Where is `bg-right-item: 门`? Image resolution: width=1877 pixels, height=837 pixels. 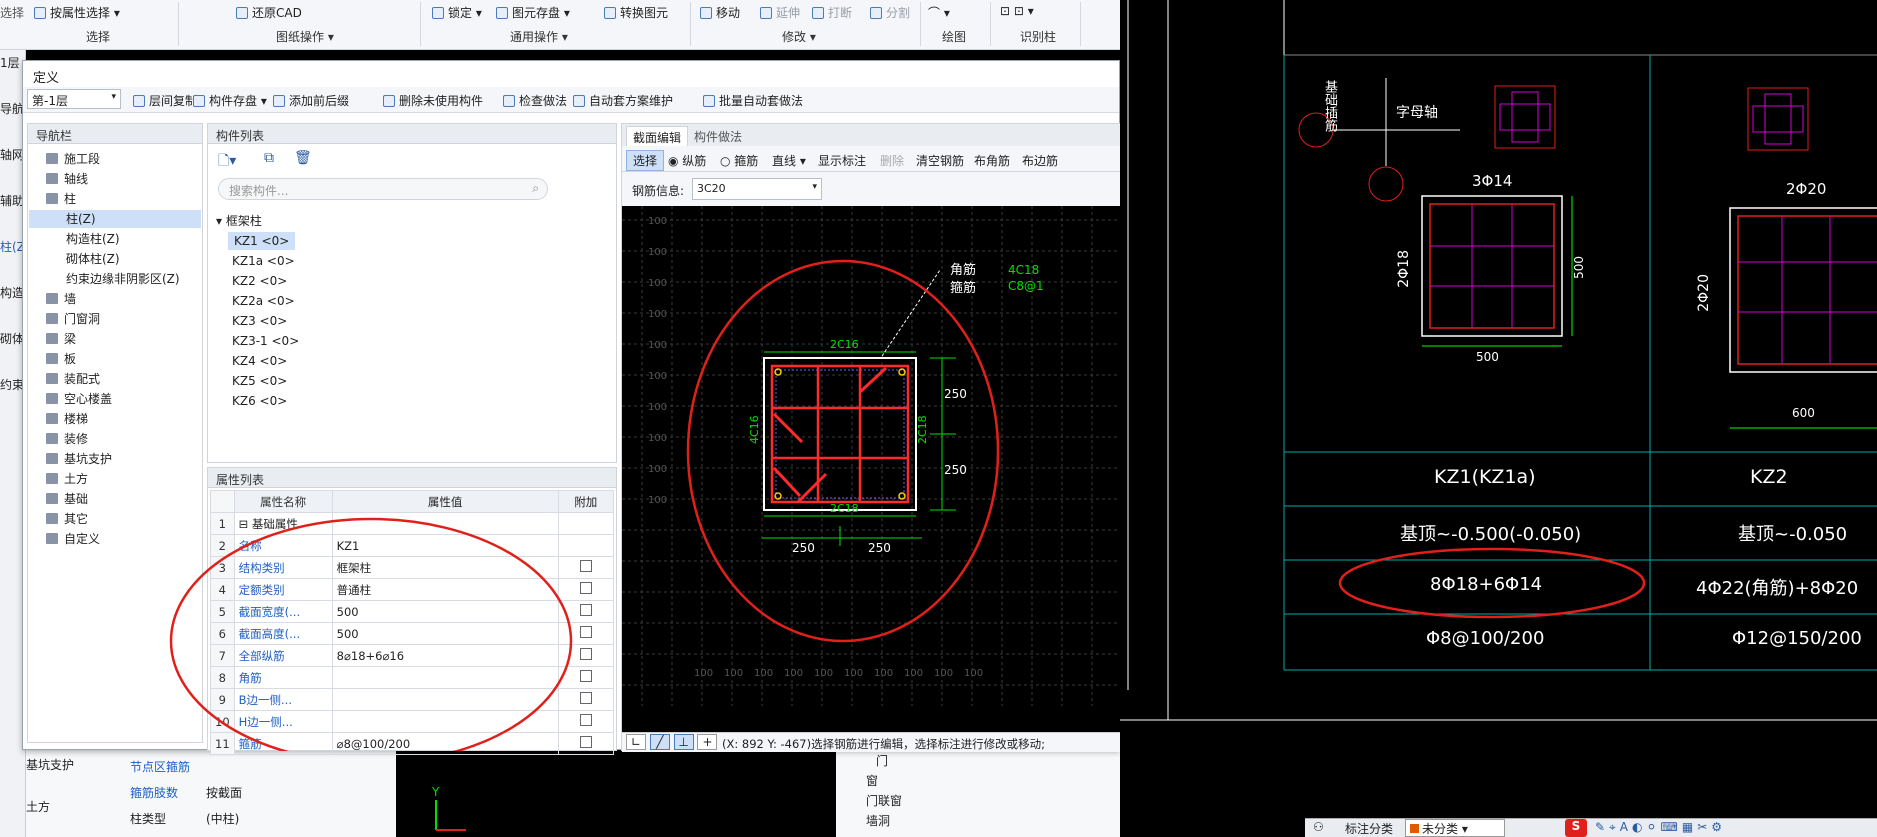 bg-right-item: 门 is located at coordinates (882, 760).